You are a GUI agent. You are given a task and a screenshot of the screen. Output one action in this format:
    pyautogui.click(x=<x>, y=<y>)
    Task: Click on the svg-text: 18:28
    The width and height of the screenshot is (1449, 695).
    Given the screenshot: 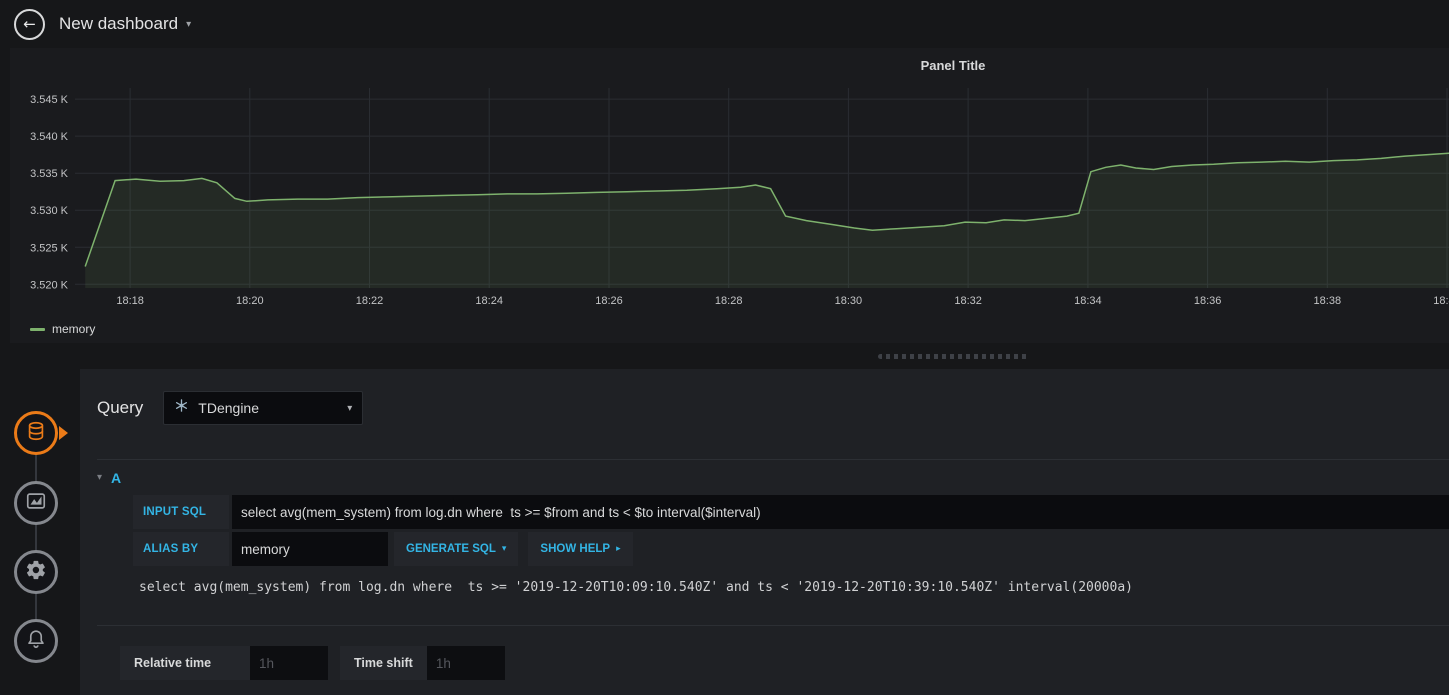 What is the action you would take?
    pyautogui.click(x=729, y=301)
    